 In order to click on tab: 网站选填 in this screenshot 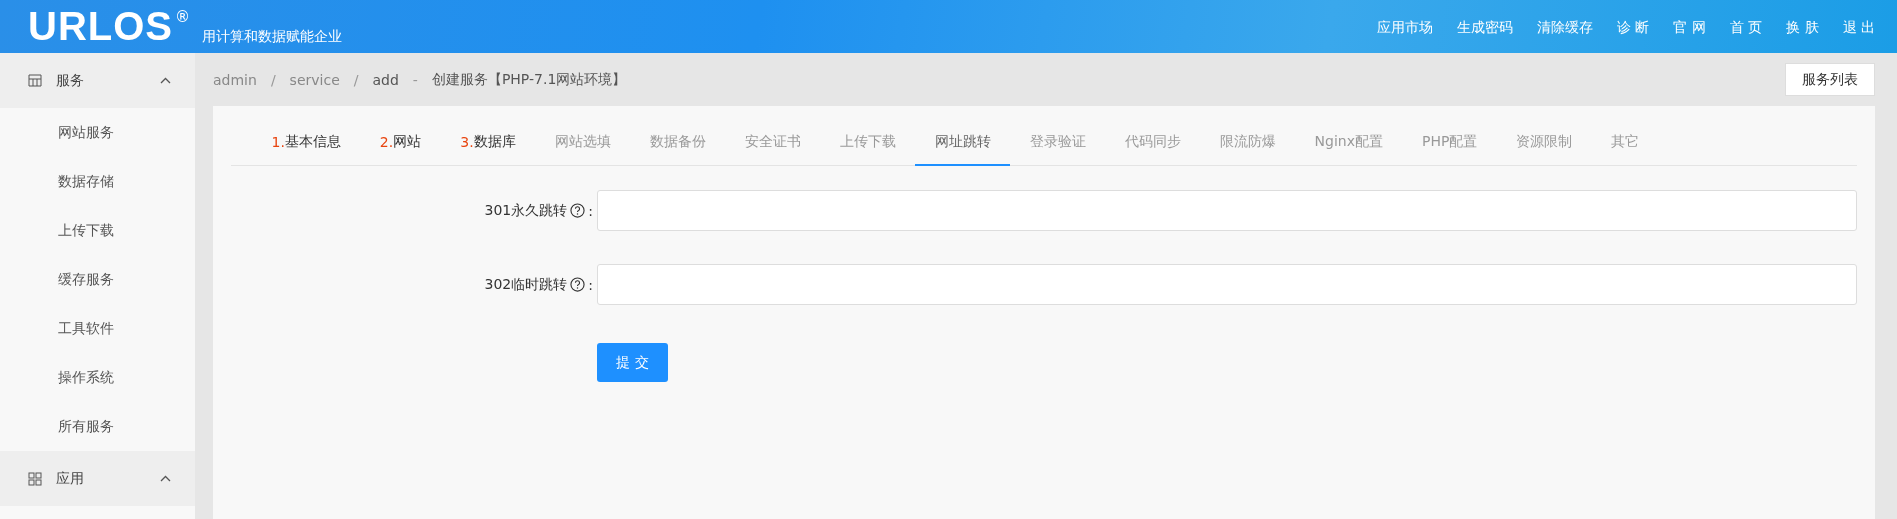, I will do `click(583, 143)`.